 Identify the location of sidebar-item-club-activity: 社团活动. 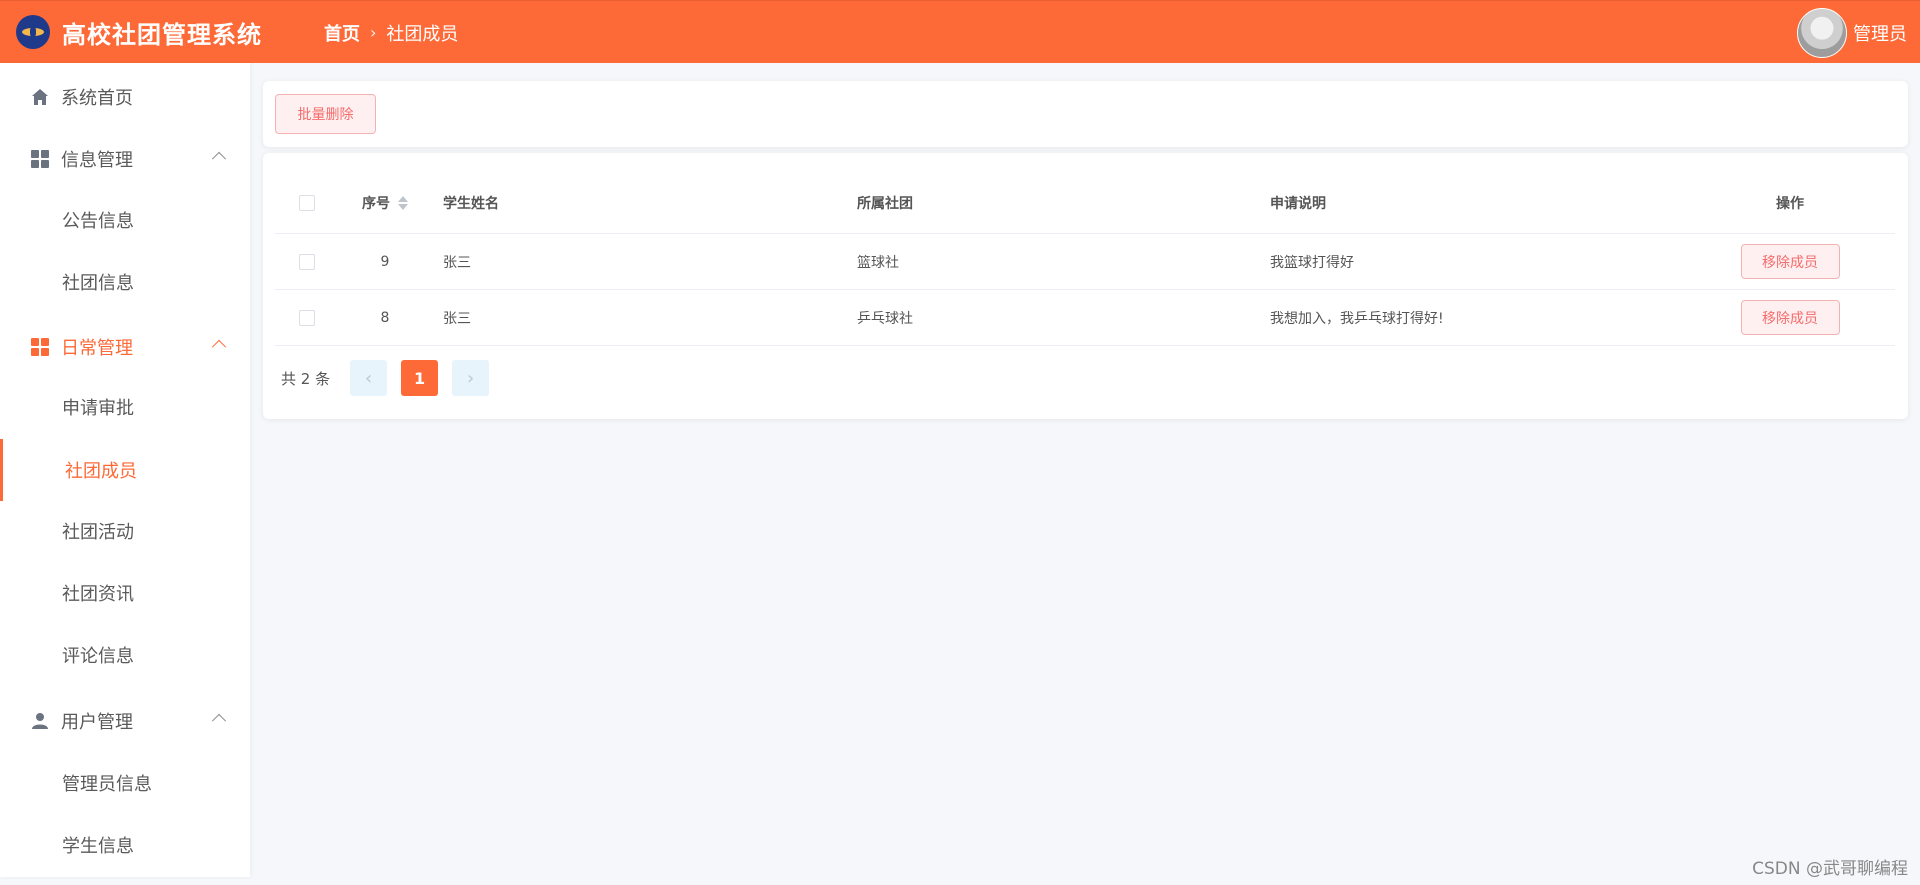
(125, 531).